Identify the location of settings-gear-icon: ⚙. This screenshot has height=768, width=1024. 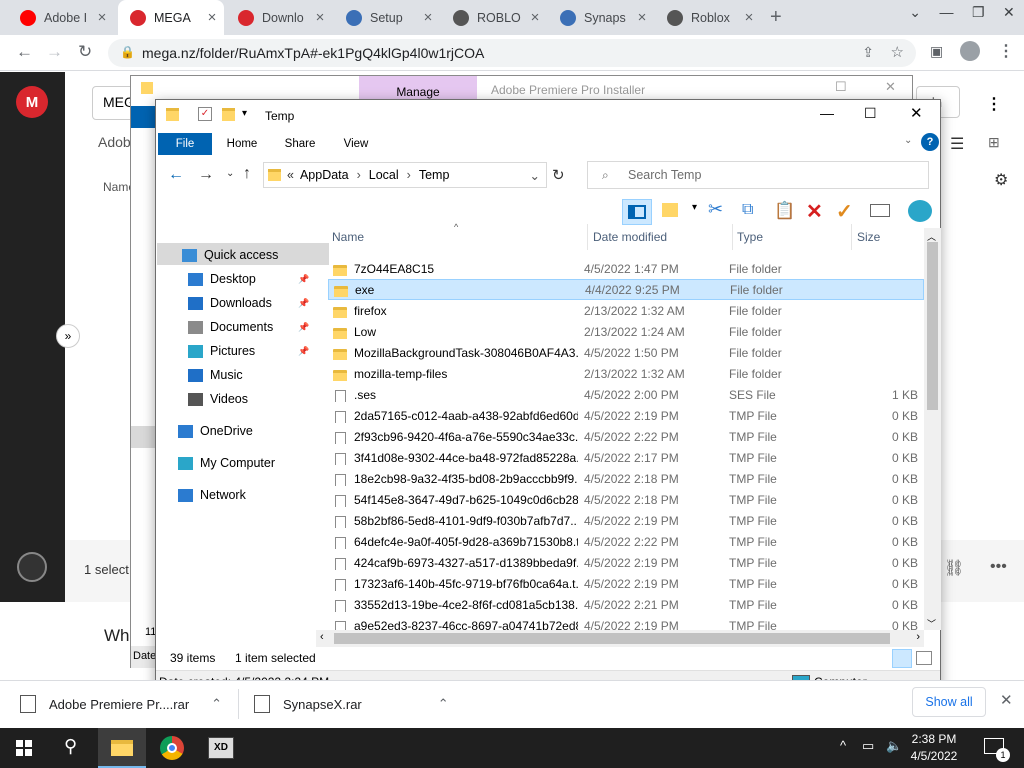
(1001, 180).